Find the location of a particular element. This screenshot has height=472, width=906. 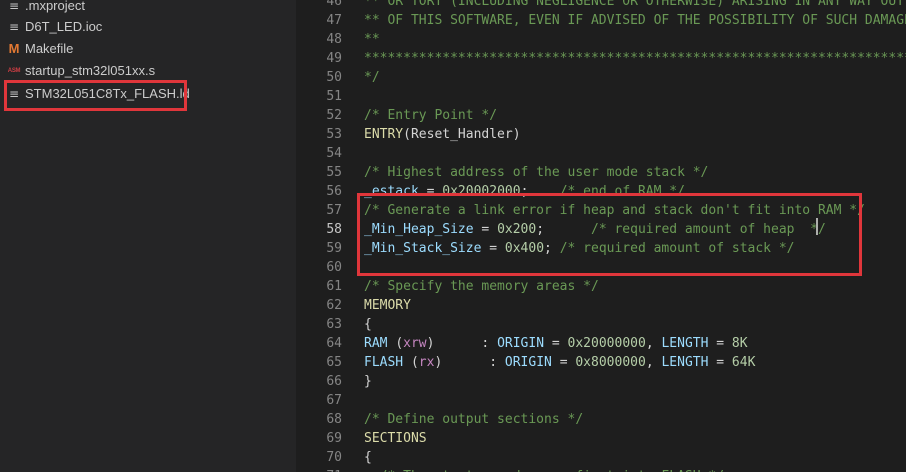

code-line: 50 */ is located at coordinates (601, 77).